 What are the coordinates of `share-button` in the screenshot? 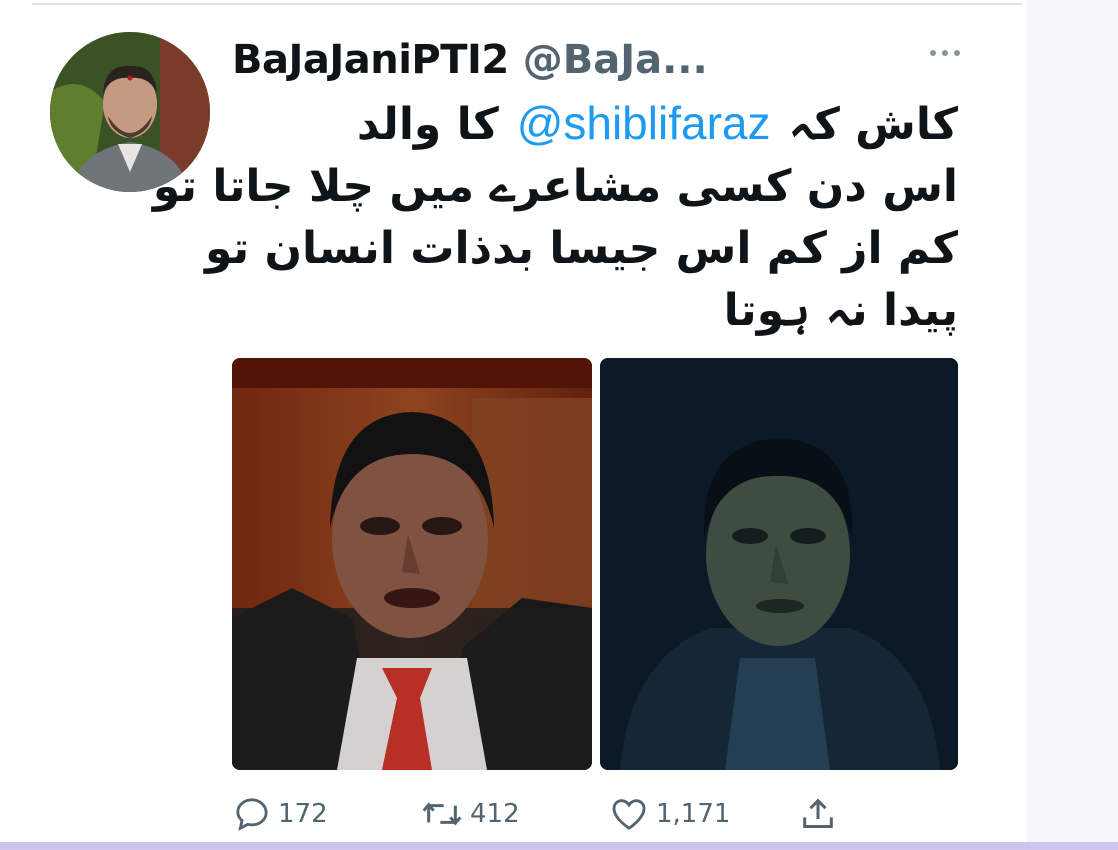 It's located at (818, 814).